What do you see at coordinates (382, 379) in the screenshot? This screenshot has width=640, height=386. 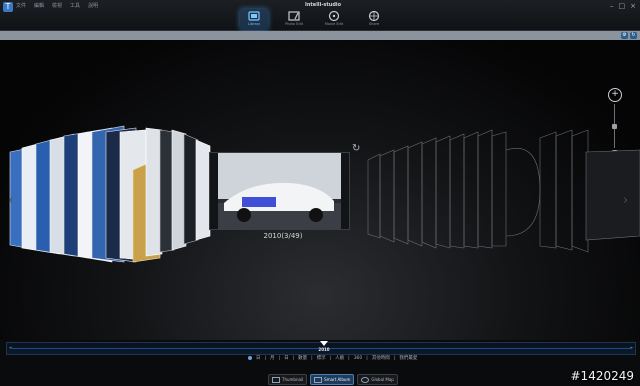 I see `view-global-map-label: Global Map` at bounding box center [382, 379].